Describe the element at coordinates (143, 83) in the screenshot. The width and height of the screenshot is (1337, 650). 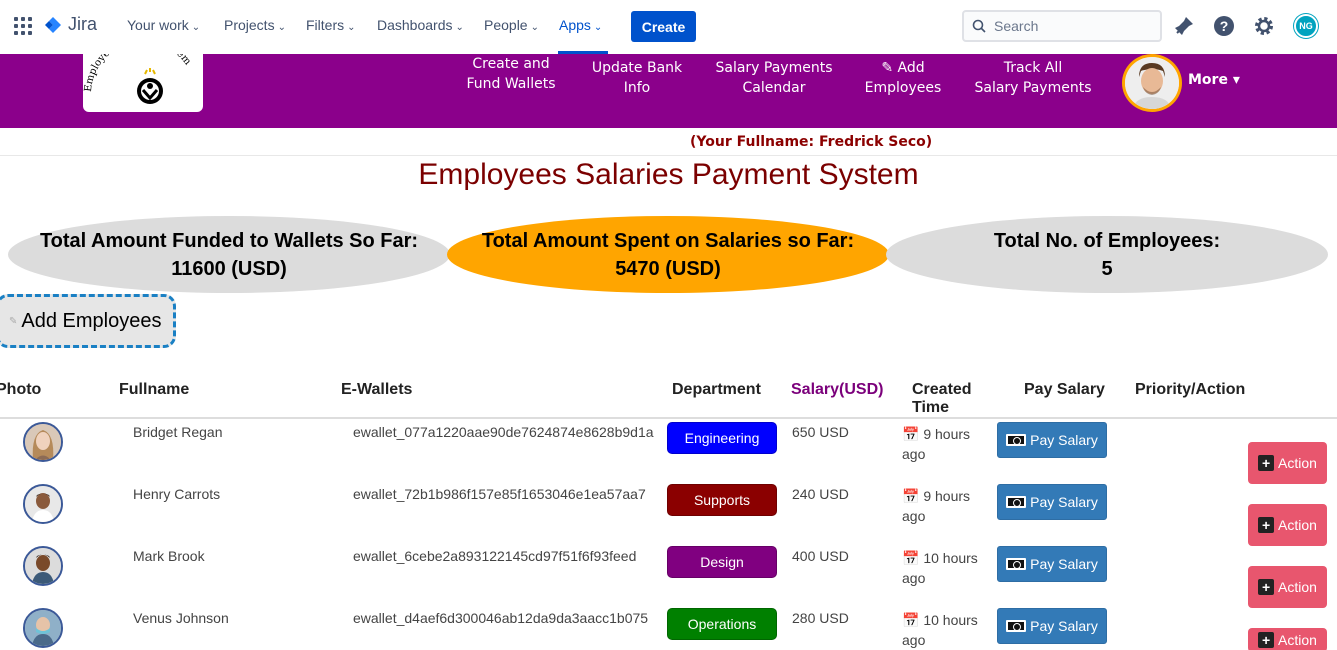
I see `app-logo: Employees Salary System` at that location.